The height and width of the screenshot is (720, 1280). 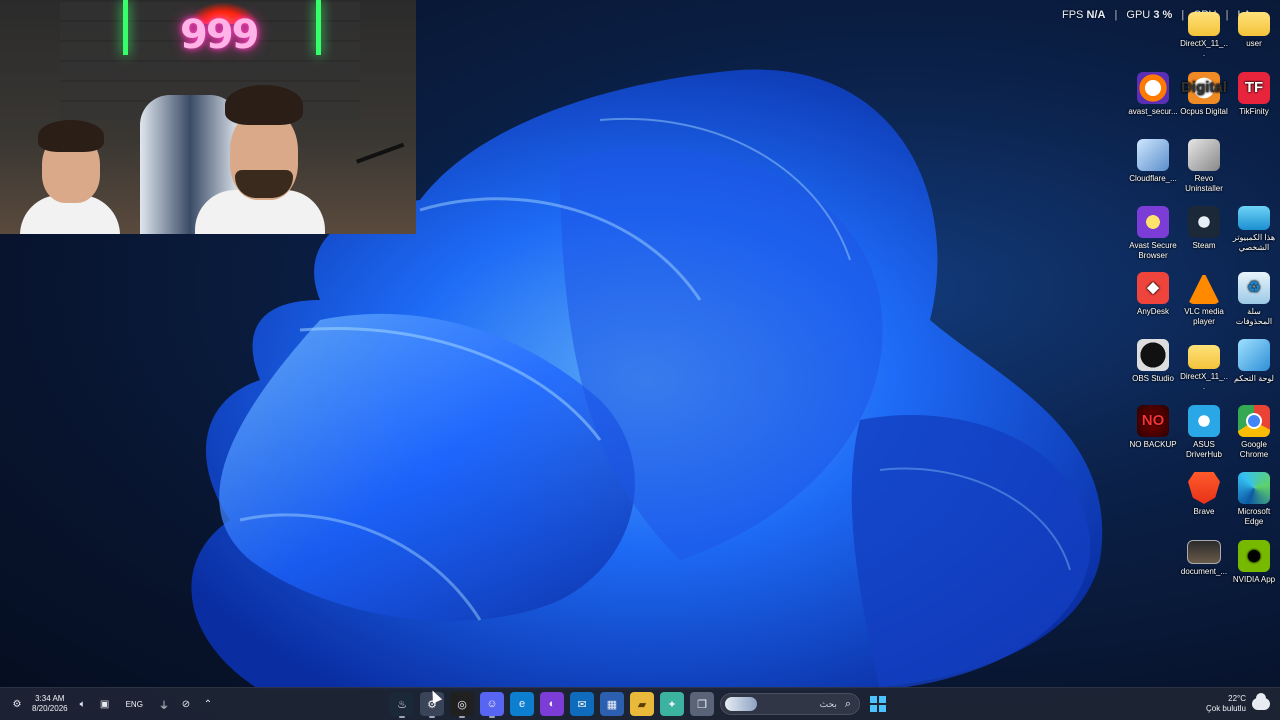 I want to click on desktop-icon-steam: Steam, so click(x=1204, y=228).